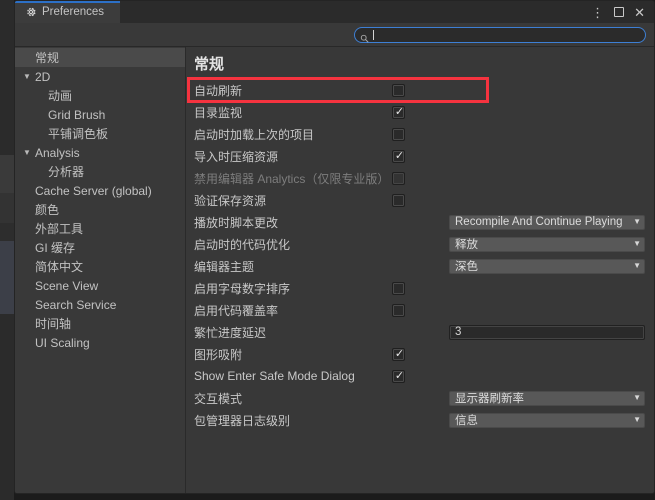  I want to click on setting-control: 信息 ▼, so click(551, 420).